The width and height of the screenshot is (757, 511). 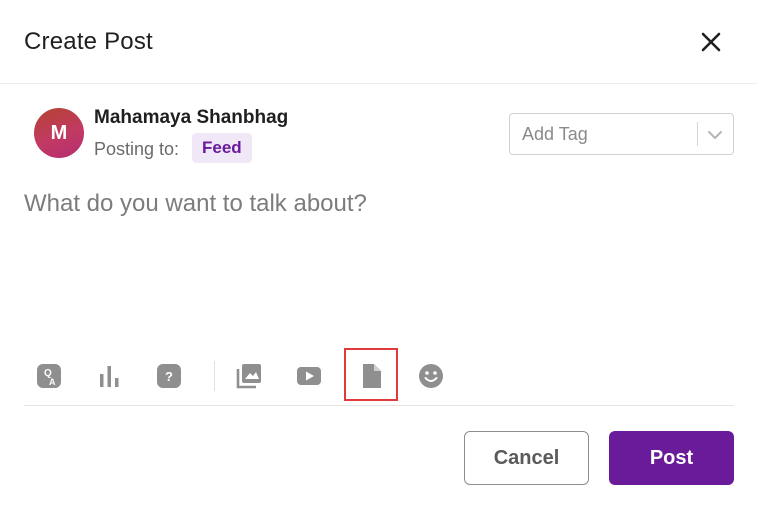 What do you see at coordinates (59, 133) in the screenshot?
I see `avatar: M` at bounding box center [59, 133].